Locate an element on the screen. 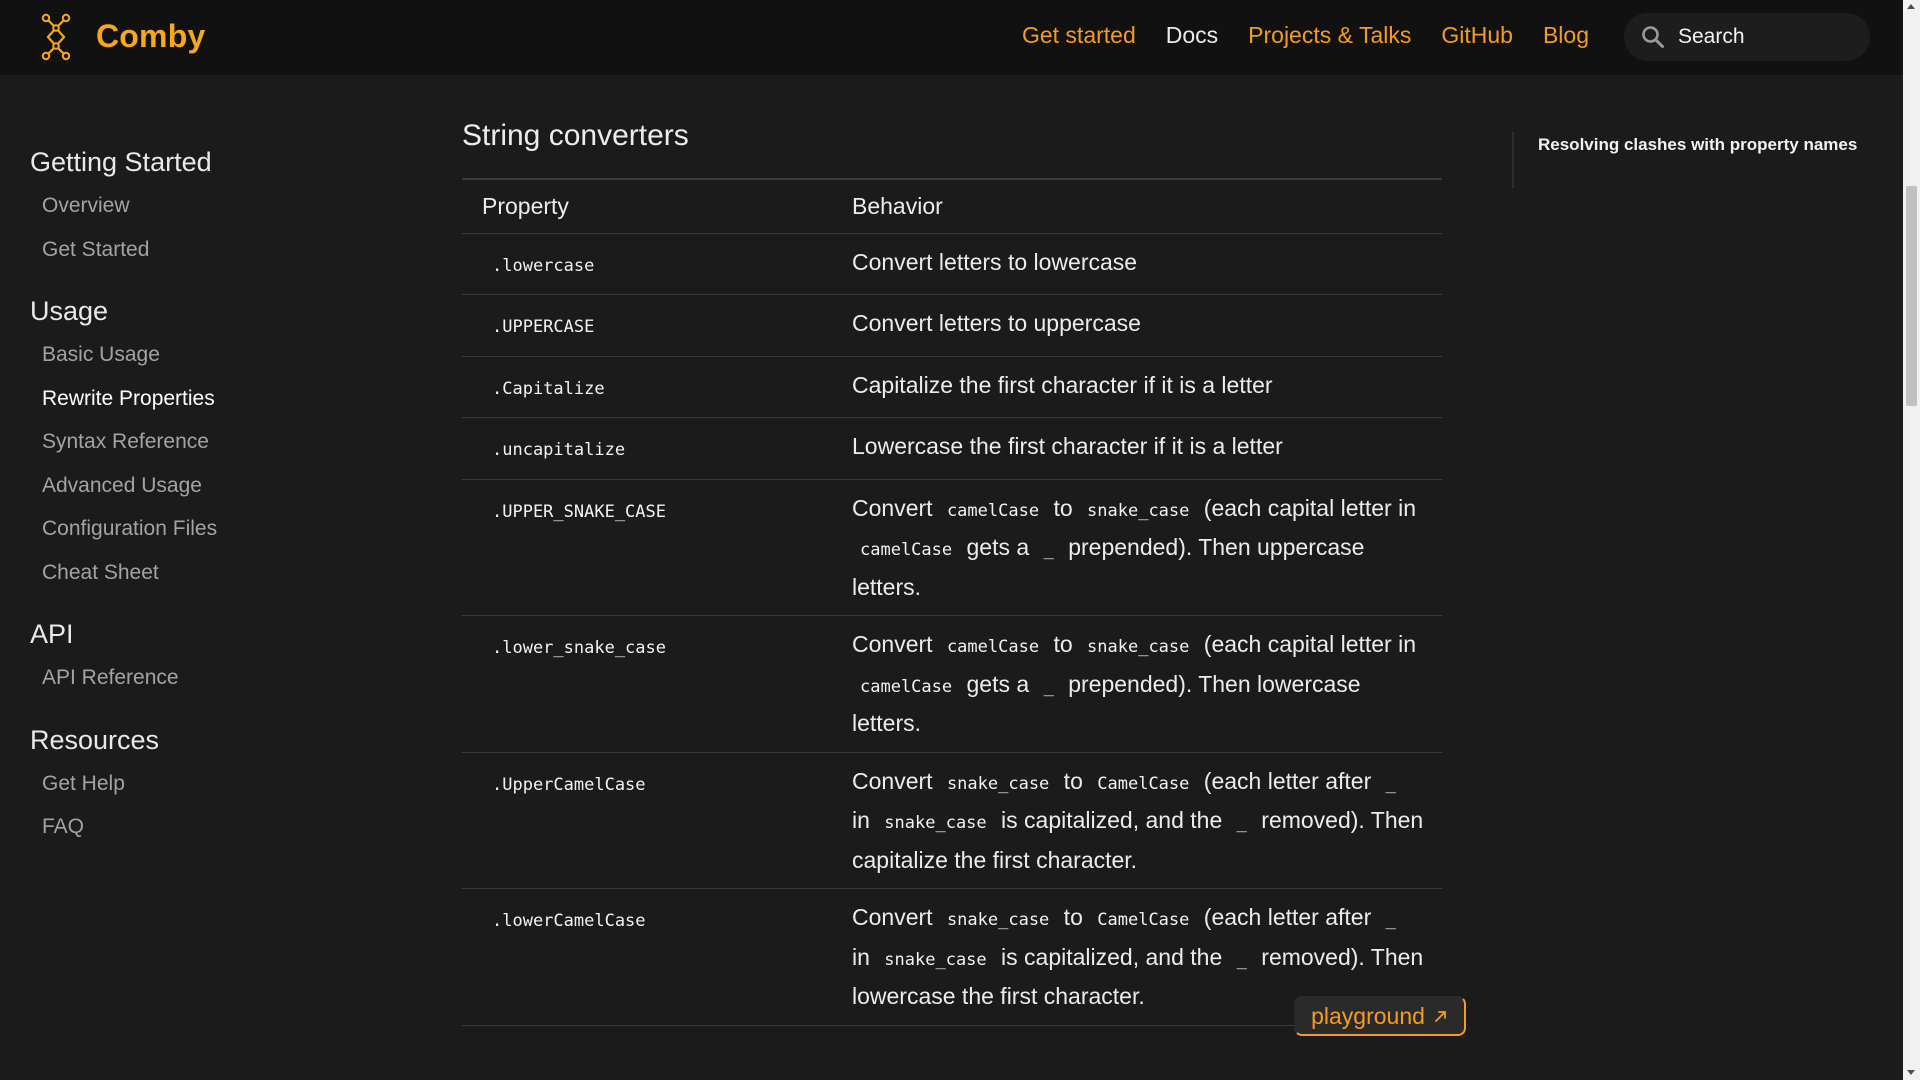  sidebar-heading: API is located at coordinates (52, 634).